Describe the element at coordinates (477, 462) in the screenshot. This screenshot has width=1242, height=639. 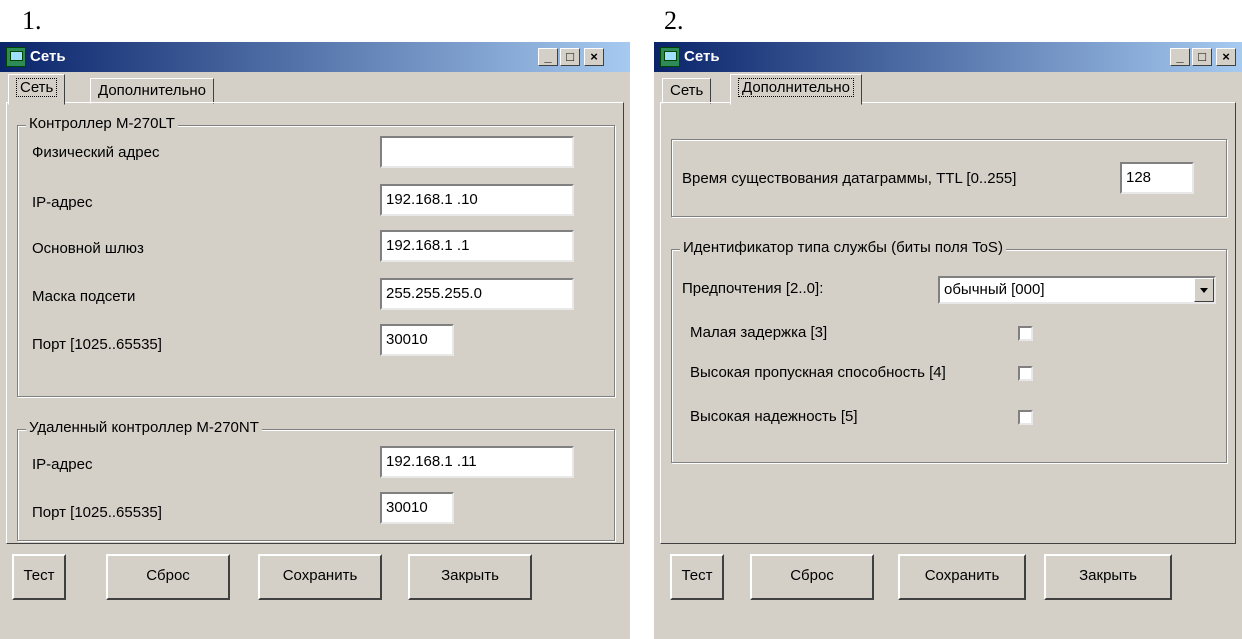
I see `remote-ip-address-field: 192.168.1 .11` at that location.